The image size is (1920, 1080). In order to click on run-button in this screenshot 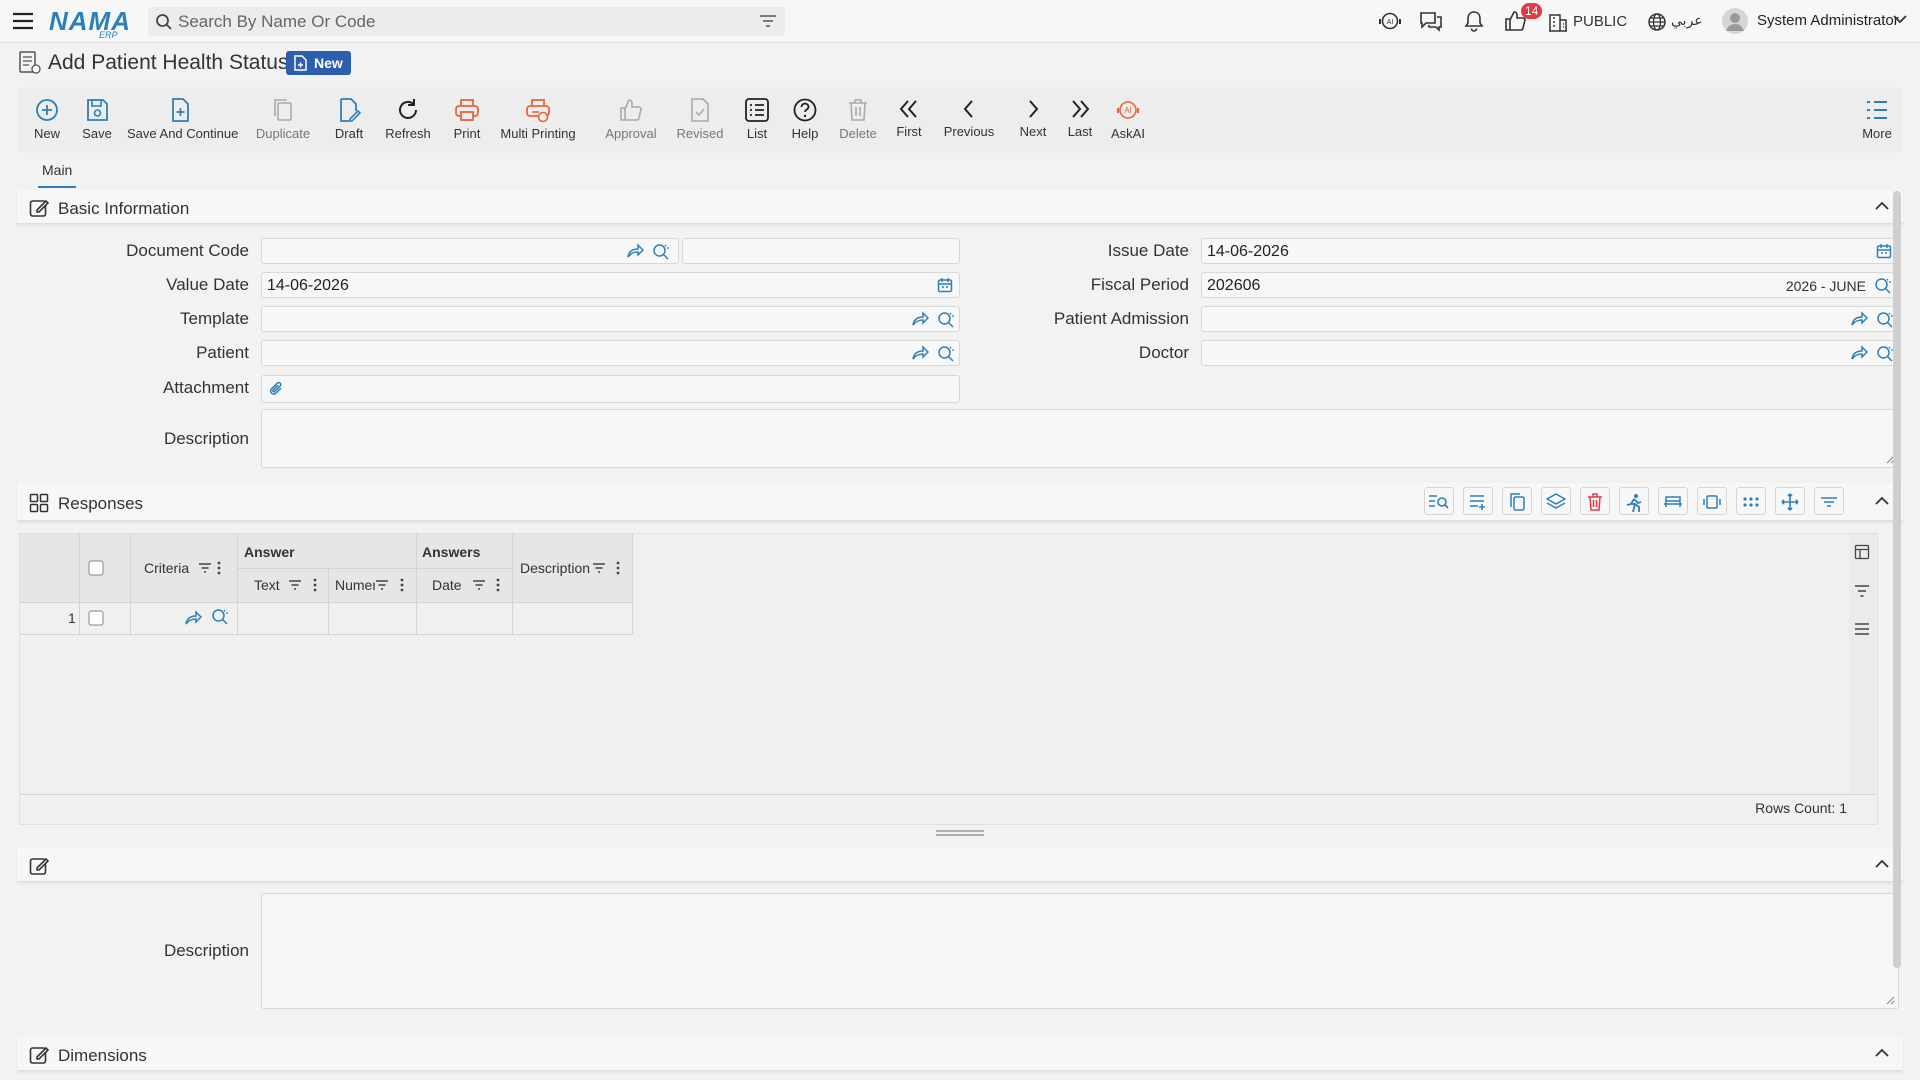, I will do `click(1634, 501)`.